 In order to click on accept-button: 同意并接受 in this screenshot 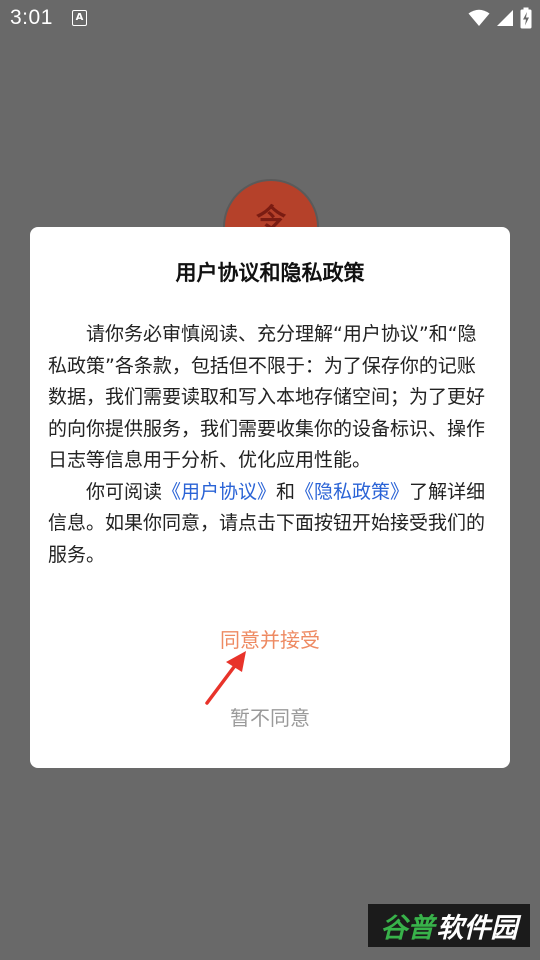, I will do `click(270, 640)`.